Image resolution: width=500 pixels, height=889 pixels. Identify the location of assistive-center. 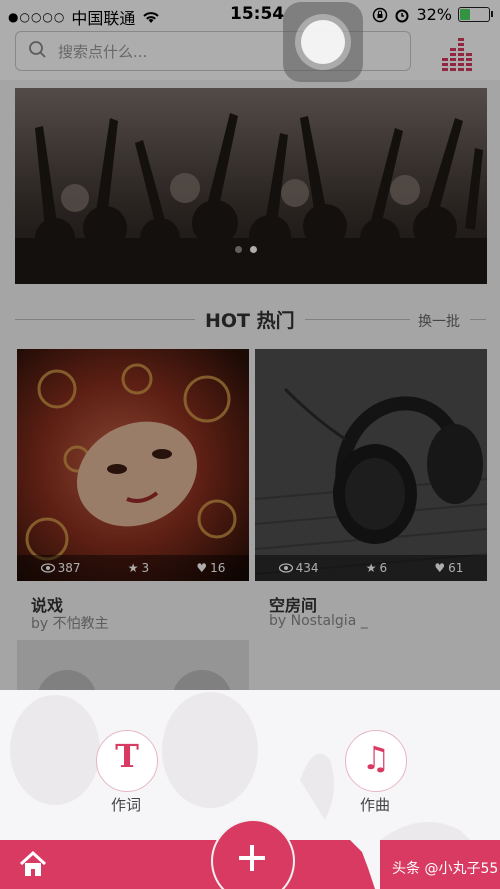
(323, 42).